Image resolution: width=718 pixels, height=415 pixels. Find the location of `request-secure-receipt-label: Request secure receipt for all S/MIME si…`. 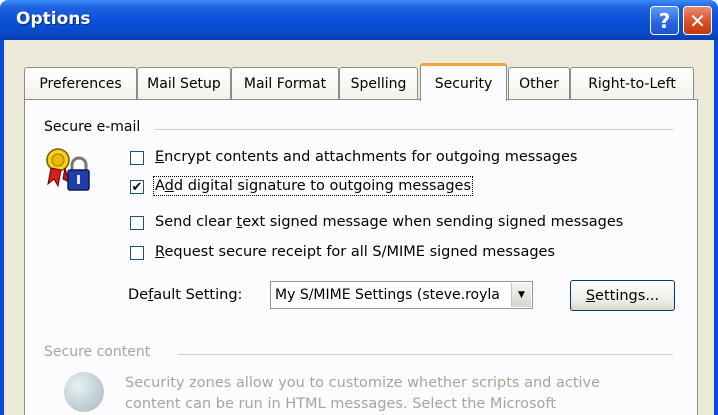

request-secure-receipt-label: Request secure receipt for all S/MIME si… is located at coordinates (355, 252).